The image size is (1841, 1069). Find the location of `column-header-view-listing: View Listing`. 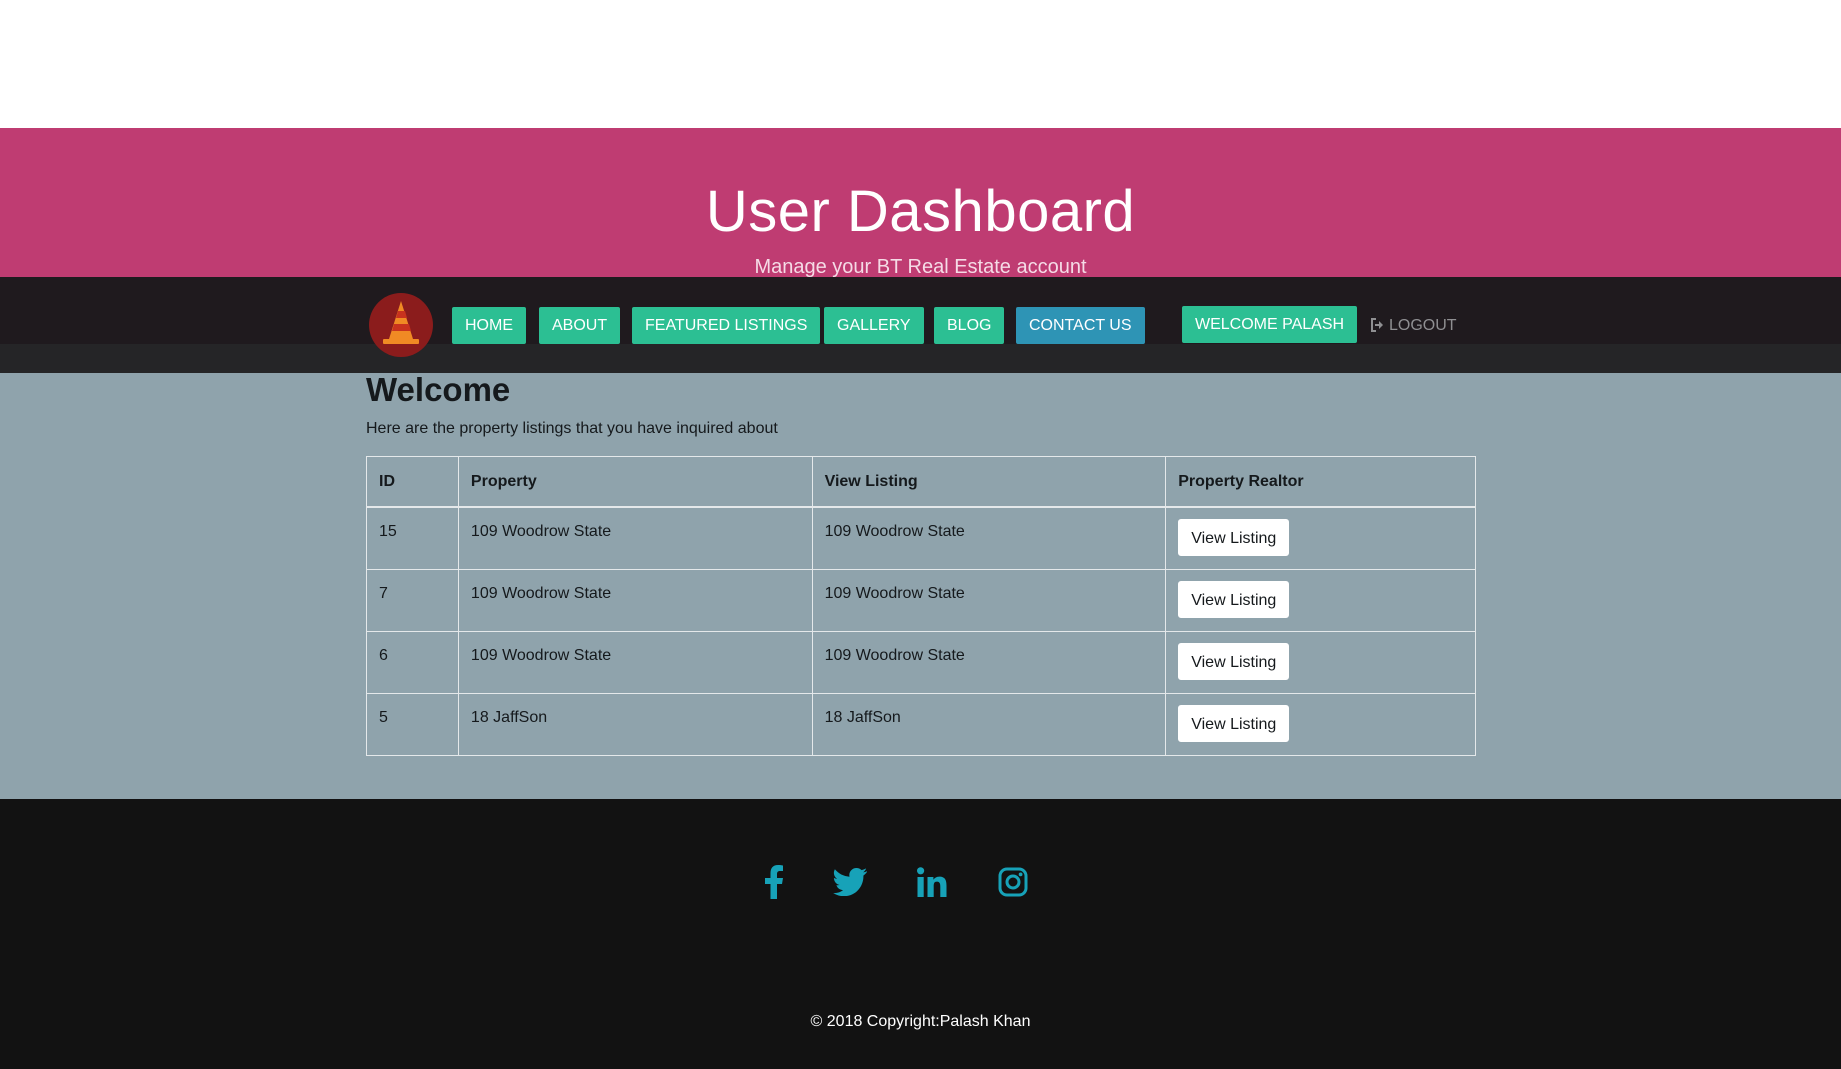

column-header-view-listing: View Listing is located at coordinates (989, 482).